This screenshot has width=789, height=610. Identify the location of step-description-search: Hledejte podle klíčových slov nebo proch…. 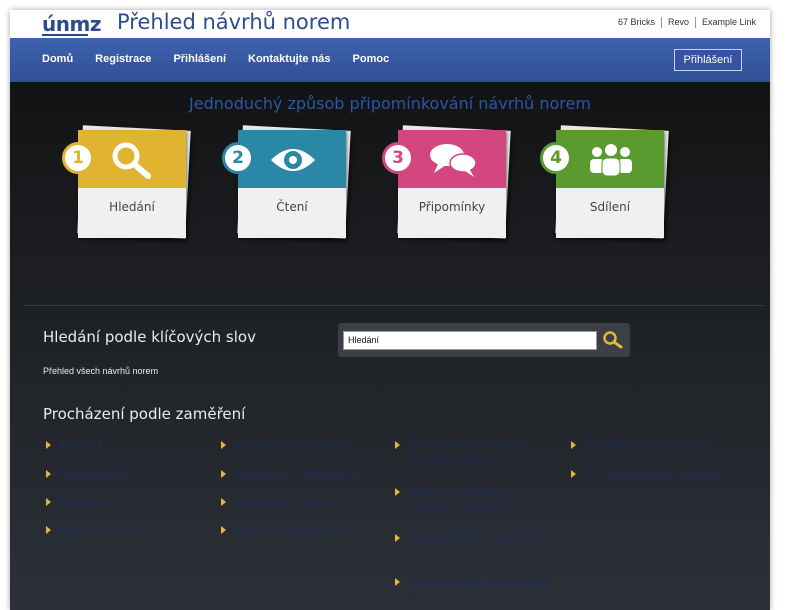
(124, 268).